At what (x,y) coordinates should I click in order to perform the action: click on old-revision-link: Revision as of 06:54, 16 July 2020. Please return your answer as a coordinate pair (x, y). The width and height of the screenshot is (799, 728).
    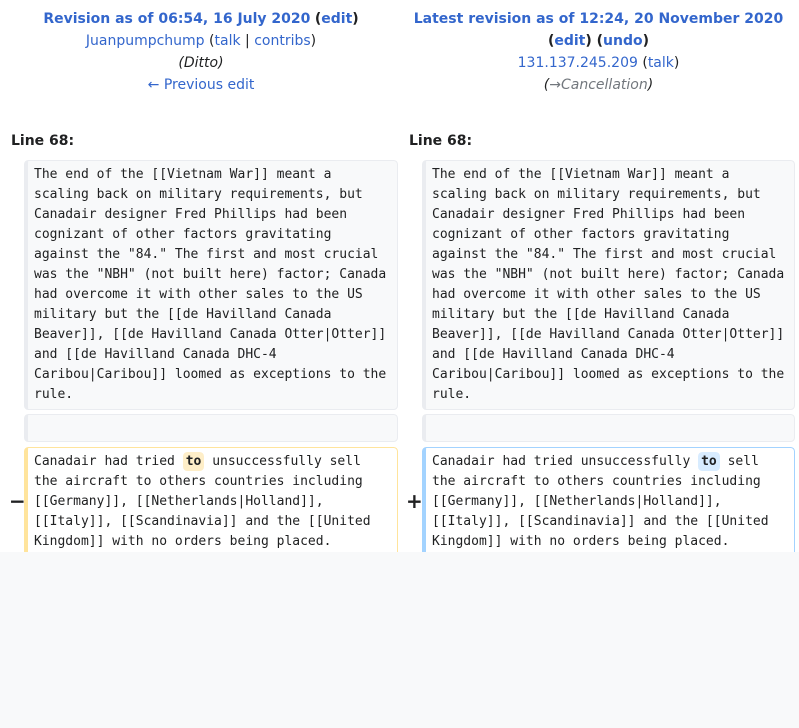
    Looking at the image, I should click on (176, 19).